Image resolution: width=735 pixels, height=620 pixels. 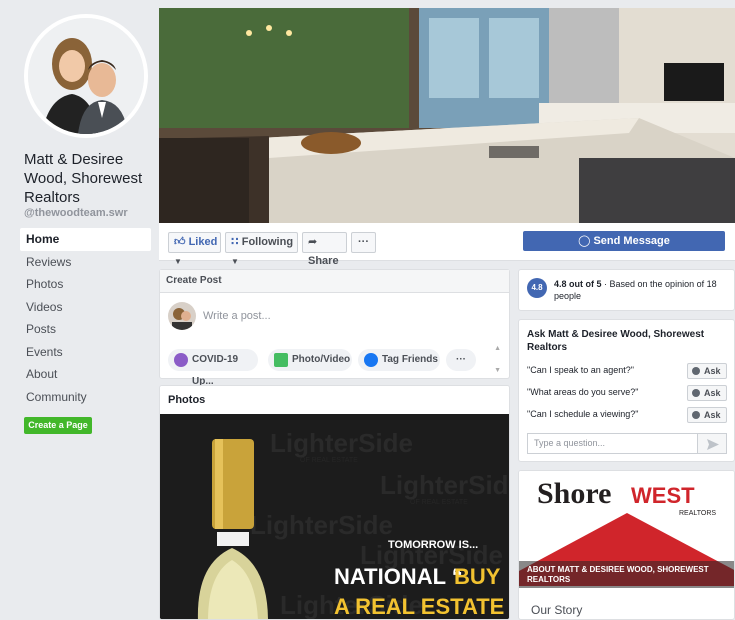 What do you see at coordinates (85, 284) in the screenshot?
I see `nav-item-photos: Photos` at bounding box center [85, 284].